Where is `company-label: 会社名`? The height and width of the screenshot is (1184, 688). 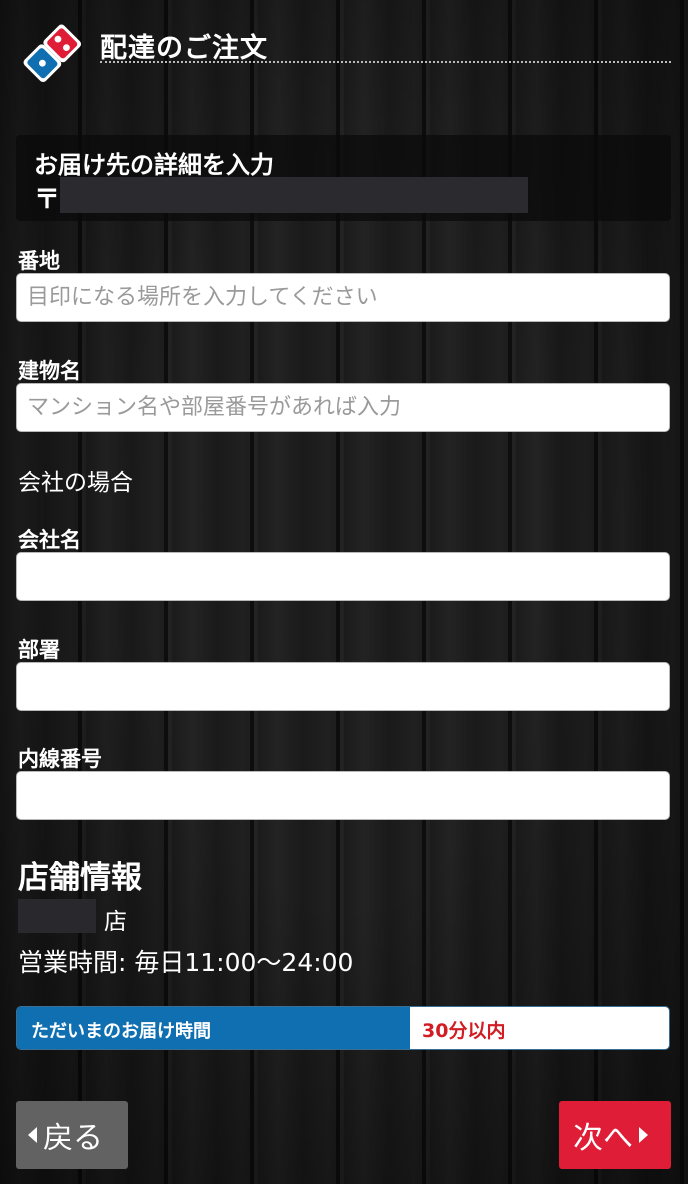 company-label: 会社名 is located at coordinates (49, 540).